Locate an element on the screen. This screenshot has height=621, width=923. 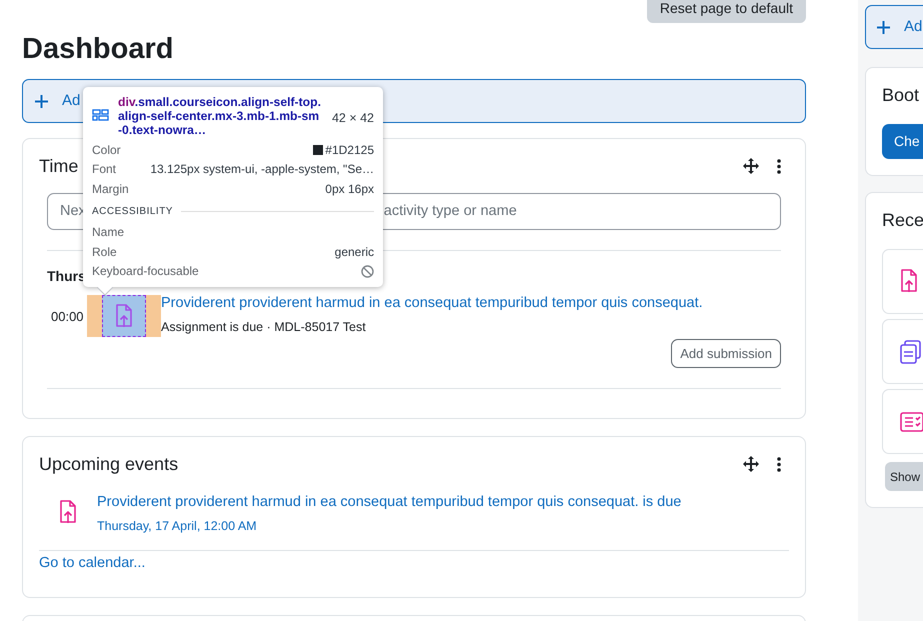
reset-page-button: Reset page to default is located at coordinates (726, 11).